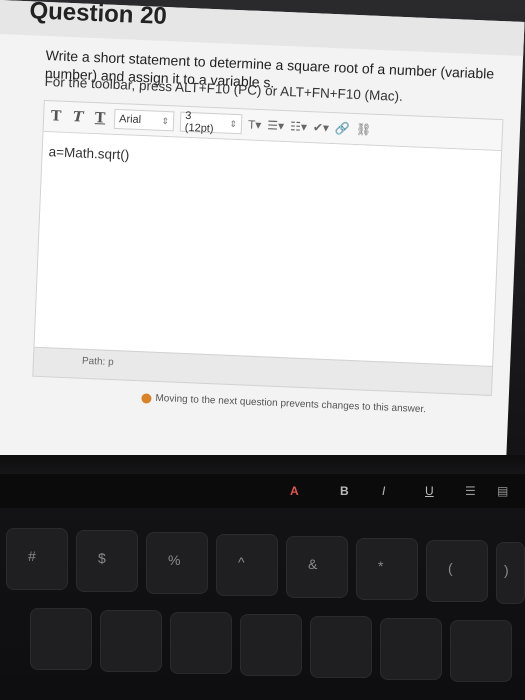 This screenshot has width=525, height=700. What do you see at coordinates (199, 122) in the screenshot?
I see `font-size-value: 3 (12pt)` at bounding box center [199, 122].